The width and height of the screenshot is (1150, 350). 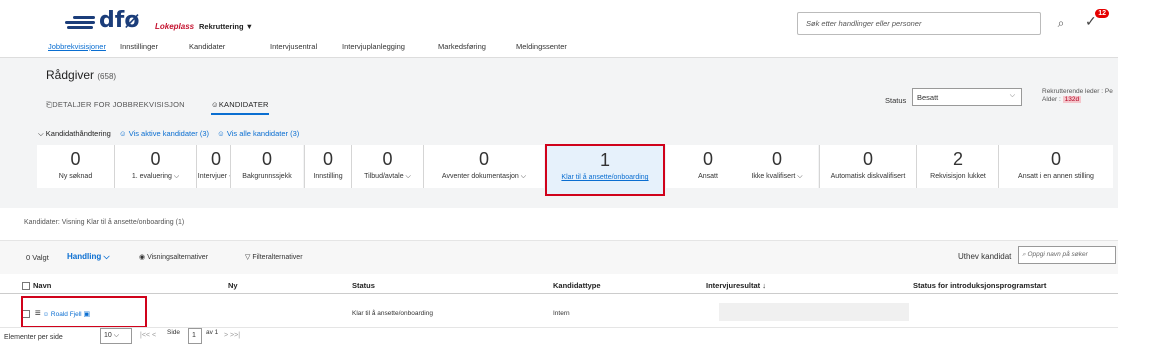 What do you see at coordinates (1072, 99) in the screenshot?
I see `age-badge: 132d` at bounding box center [1072, 99].